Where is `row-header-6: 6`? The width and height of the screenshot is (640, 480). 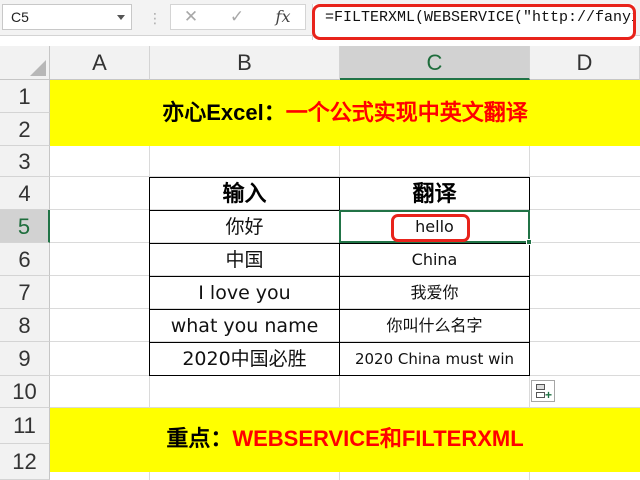 row-header-6: 6 is located at coordinates (25, 259).